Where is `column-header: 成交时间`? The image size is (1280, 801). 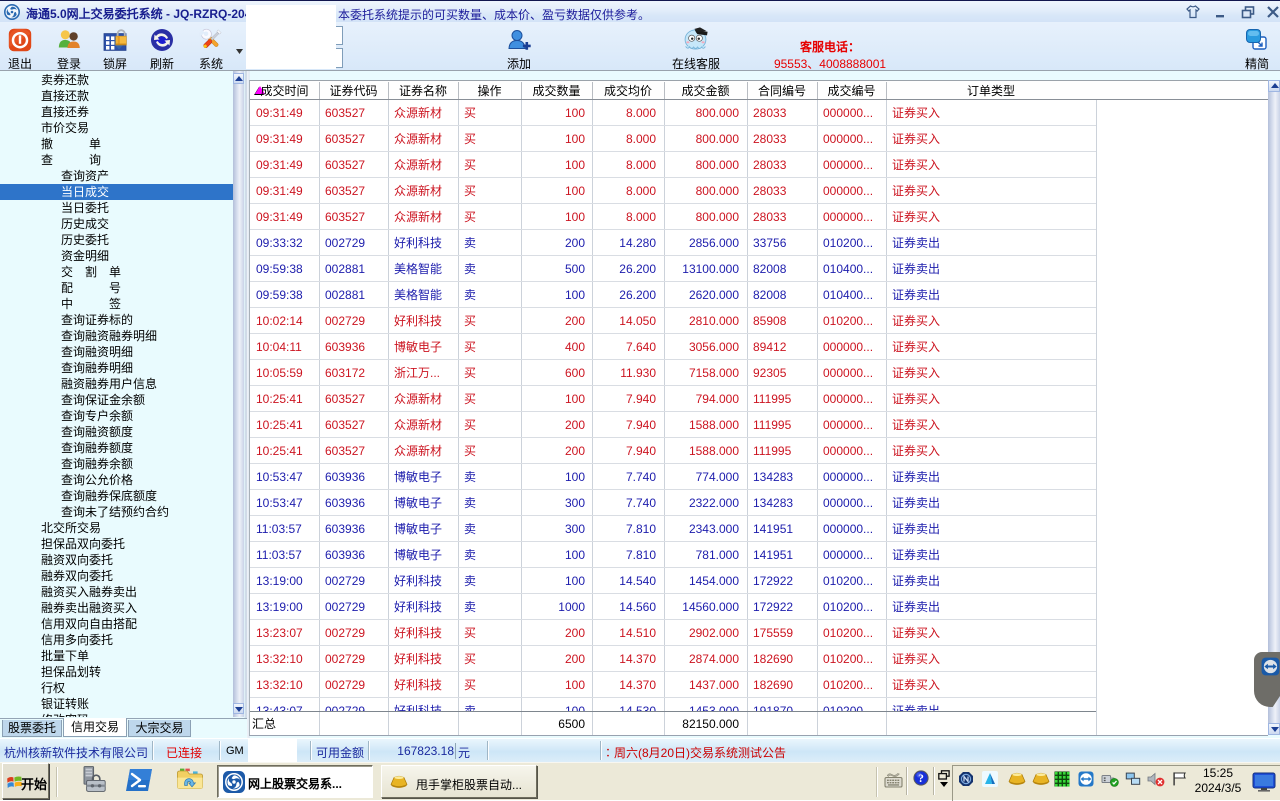
column-header: 成交时间 is located at coordinates (284, 91).